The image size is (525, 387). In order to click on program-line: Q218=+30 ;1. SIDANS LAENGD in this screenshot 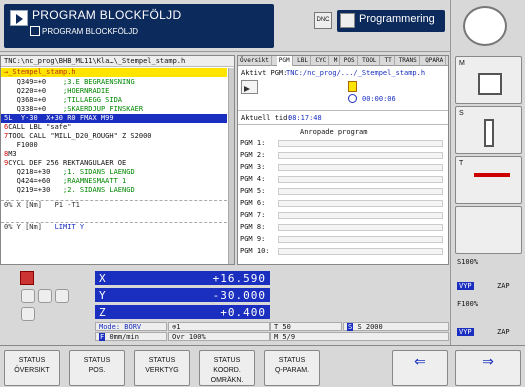, I will do `click(114, 172)`.